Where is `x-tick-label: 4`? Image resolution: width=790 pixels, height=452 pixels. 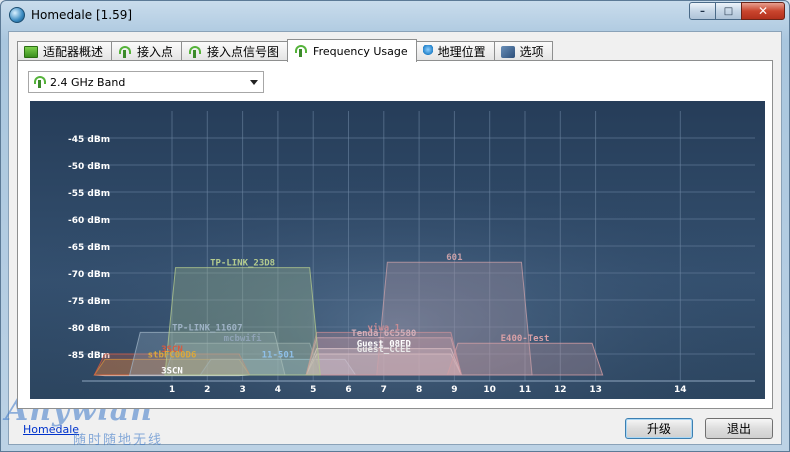
x-tick-label: 4 is located at coordinates (278, 390).